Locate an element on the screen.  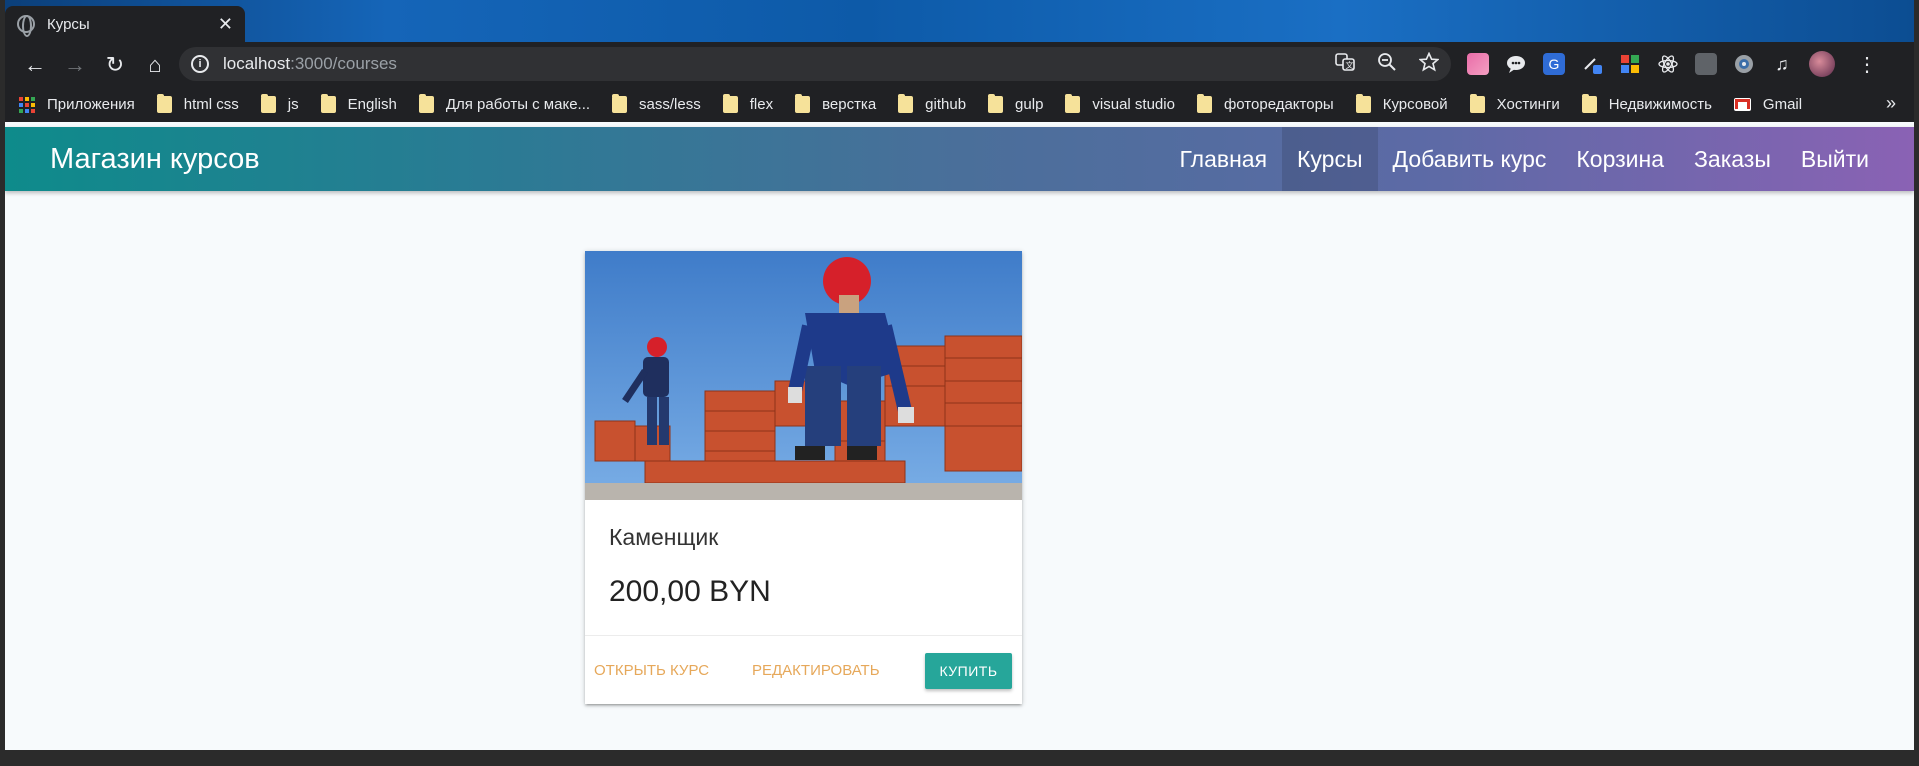
close-icon: ✕ is located at coordinates (225, 24).